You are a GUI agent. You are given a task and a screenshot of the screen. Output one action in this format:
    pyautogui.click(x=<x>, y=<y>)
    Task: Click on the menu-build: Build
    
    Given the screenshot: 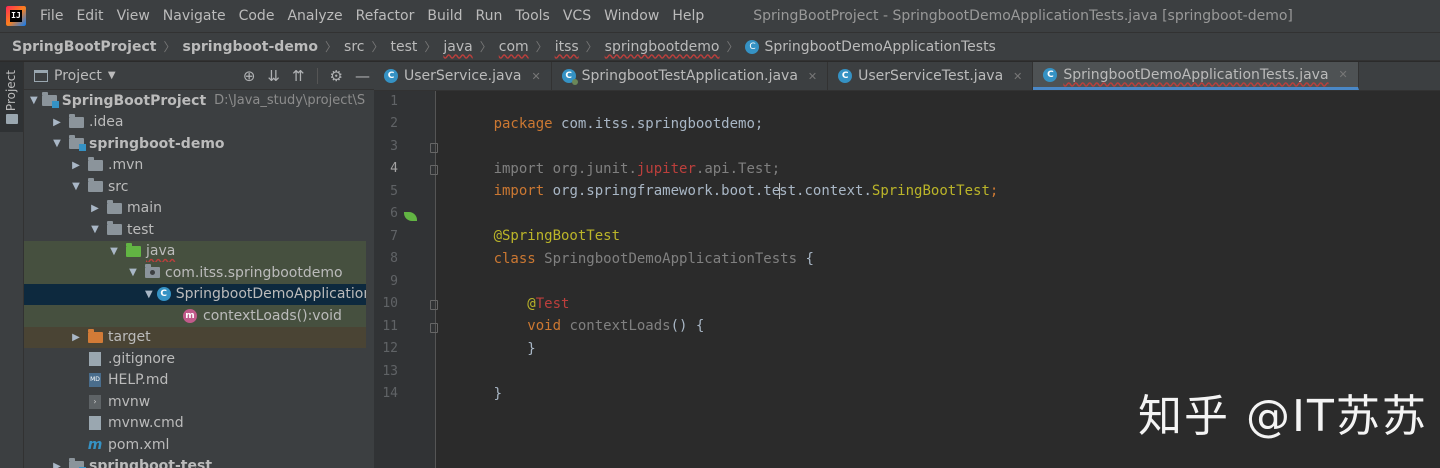 What is the action you would take?
    pyautogui.click(x=444, y=16)
    